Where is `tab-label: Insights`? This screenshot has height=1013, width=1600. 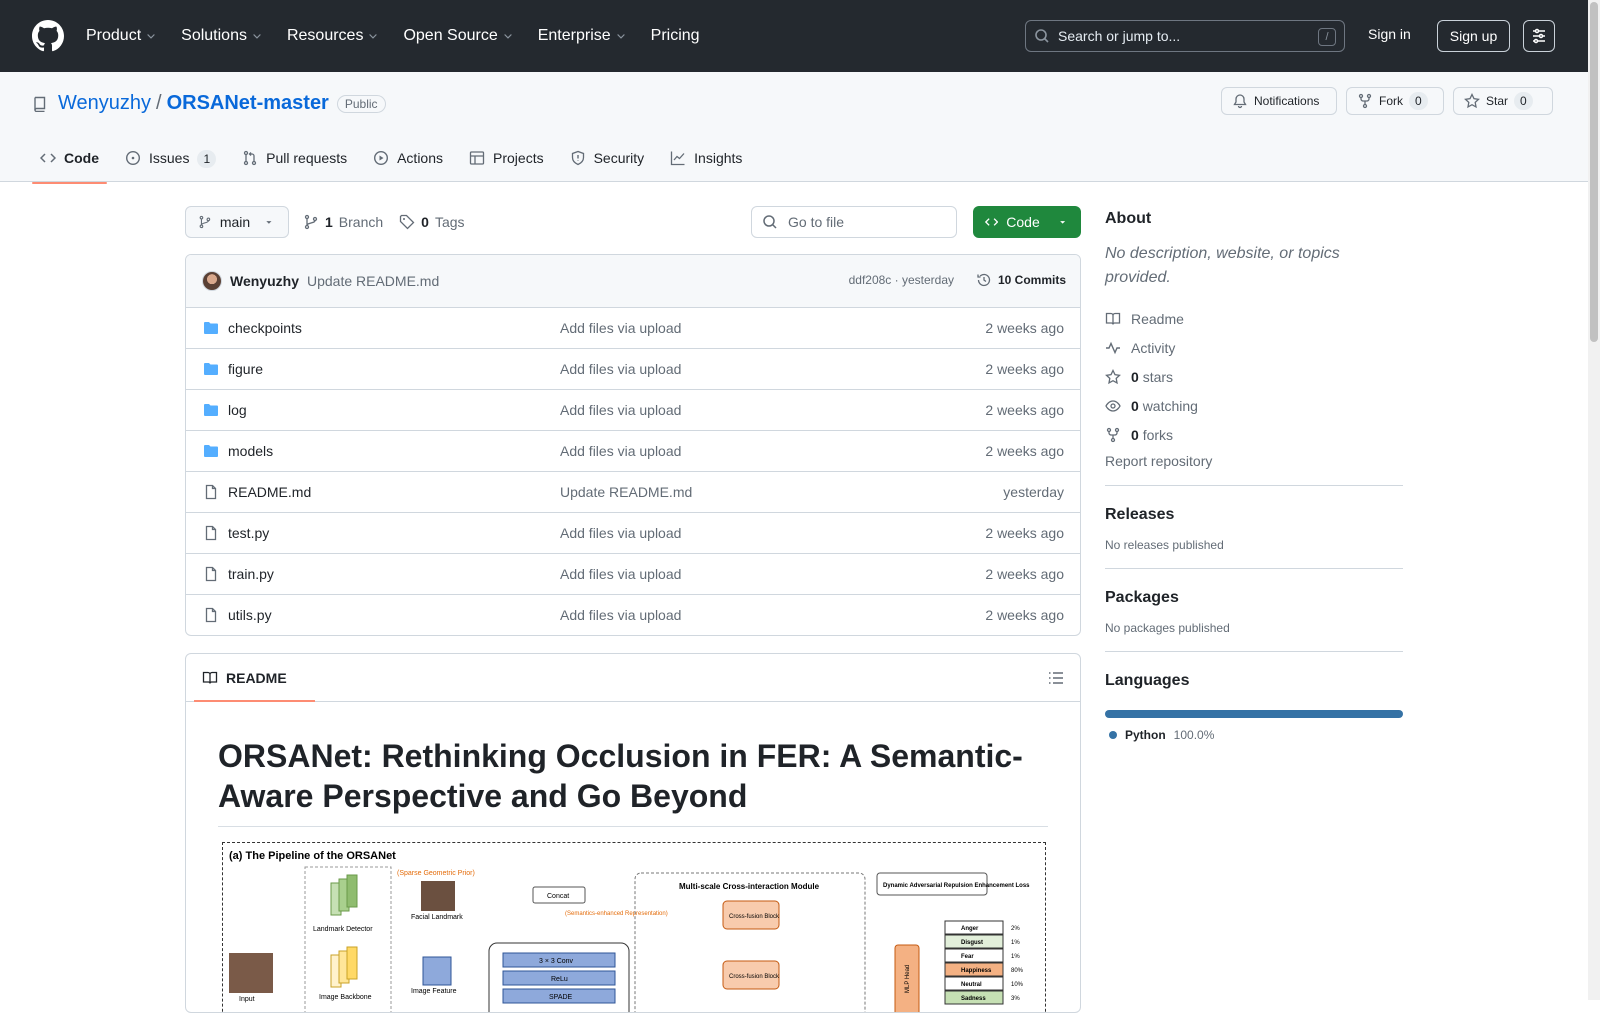 tab-label: Insights is located at coordinates (718, 158).